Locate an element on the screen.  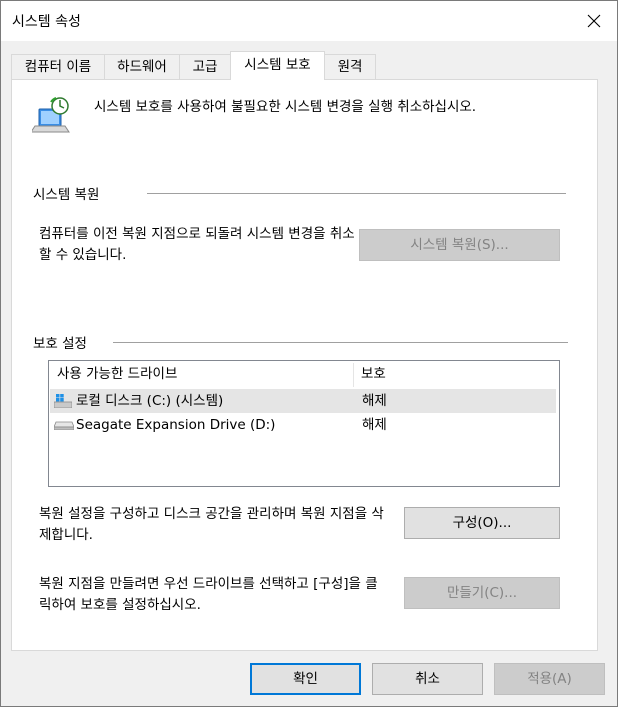
button-label: 적용(A) is located at coordinates (549, 679).